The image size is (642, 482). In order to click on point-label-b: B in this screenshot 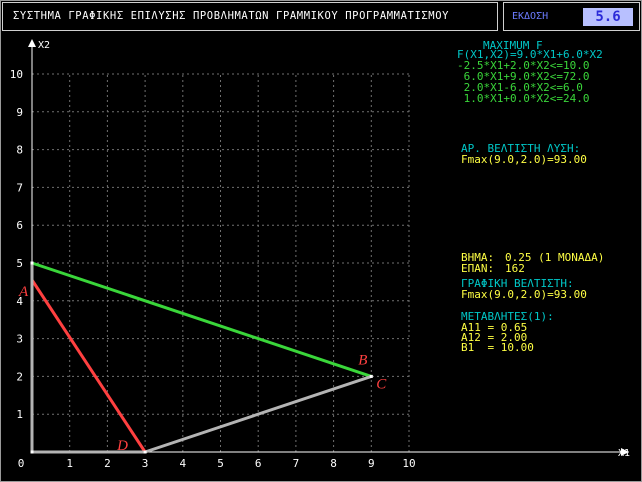, I will do `click(362, 360)`.